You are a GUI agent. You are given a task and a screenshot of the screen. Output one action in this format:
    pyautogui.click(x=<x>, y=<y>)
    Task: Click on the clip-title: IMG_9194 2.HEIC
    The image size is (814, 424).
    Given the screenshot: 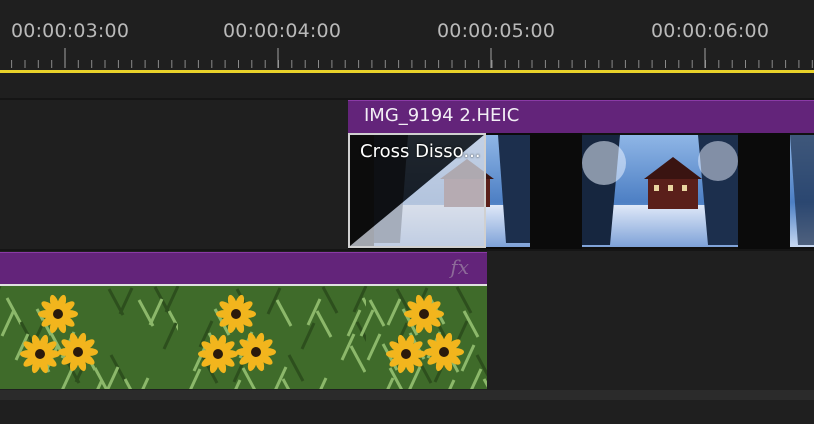 What is the action you would take?
    pyautogui.click(x=442, y=115)
    